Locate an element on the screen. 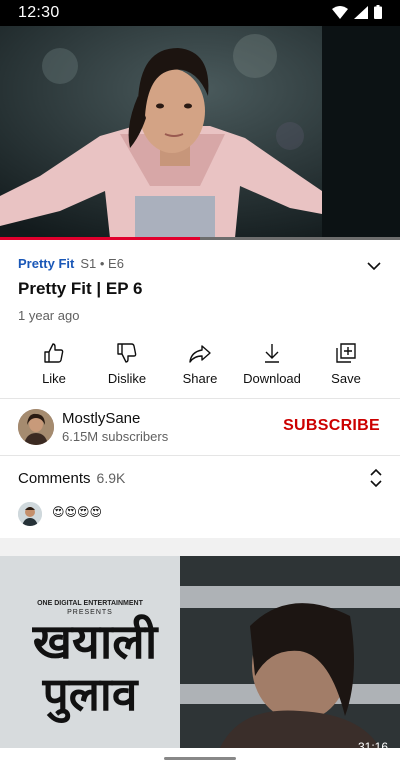  thumbs-up-icon is located at coordinates (54, 353).